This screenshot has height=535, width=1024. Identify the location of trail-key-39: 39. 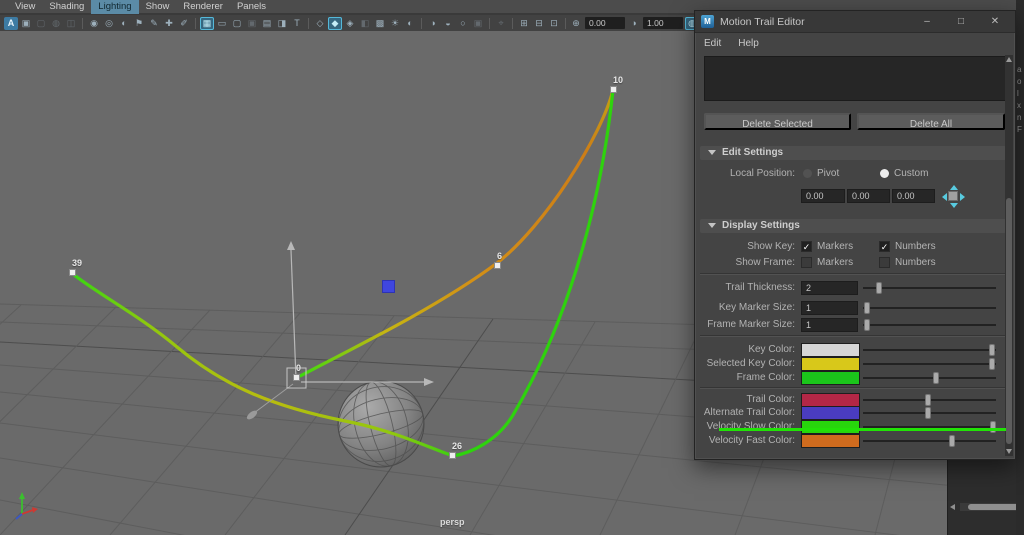
(76, 266).